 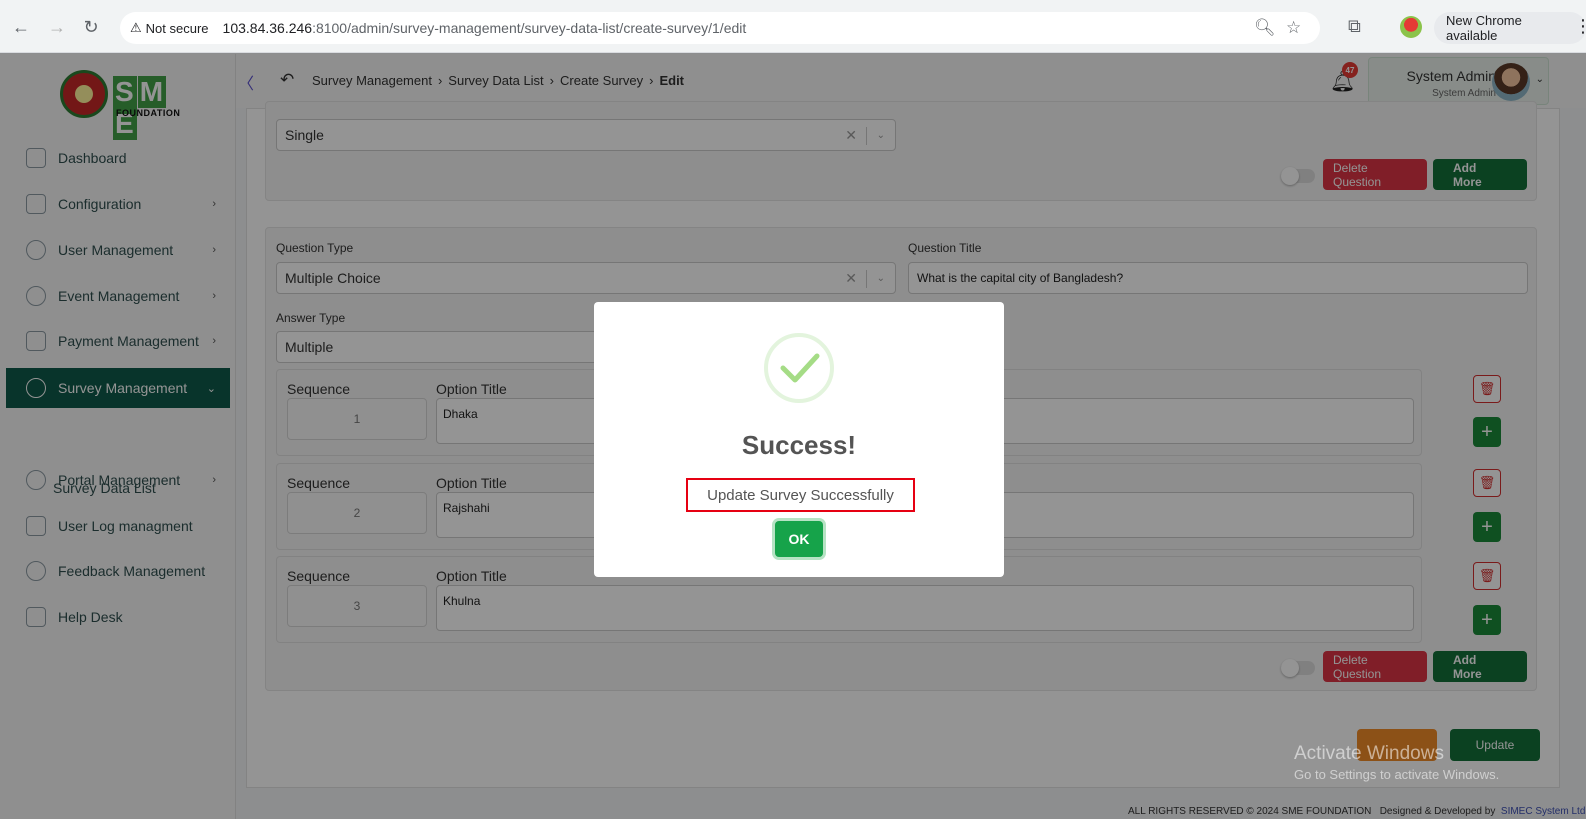 I want to click on checkmark-icon, so click(x=800, y=368).